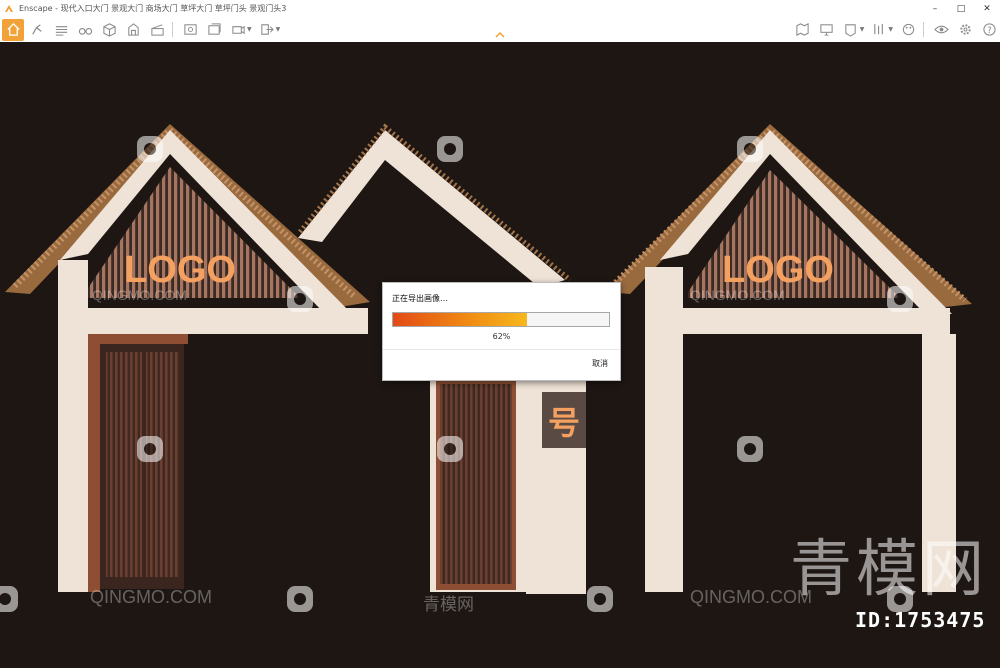  What do you see at coordinates (862, 29) in the screenshot?
I see `vr-dropdown-chevron-icon: ▼` at bounding box center [862, 29].